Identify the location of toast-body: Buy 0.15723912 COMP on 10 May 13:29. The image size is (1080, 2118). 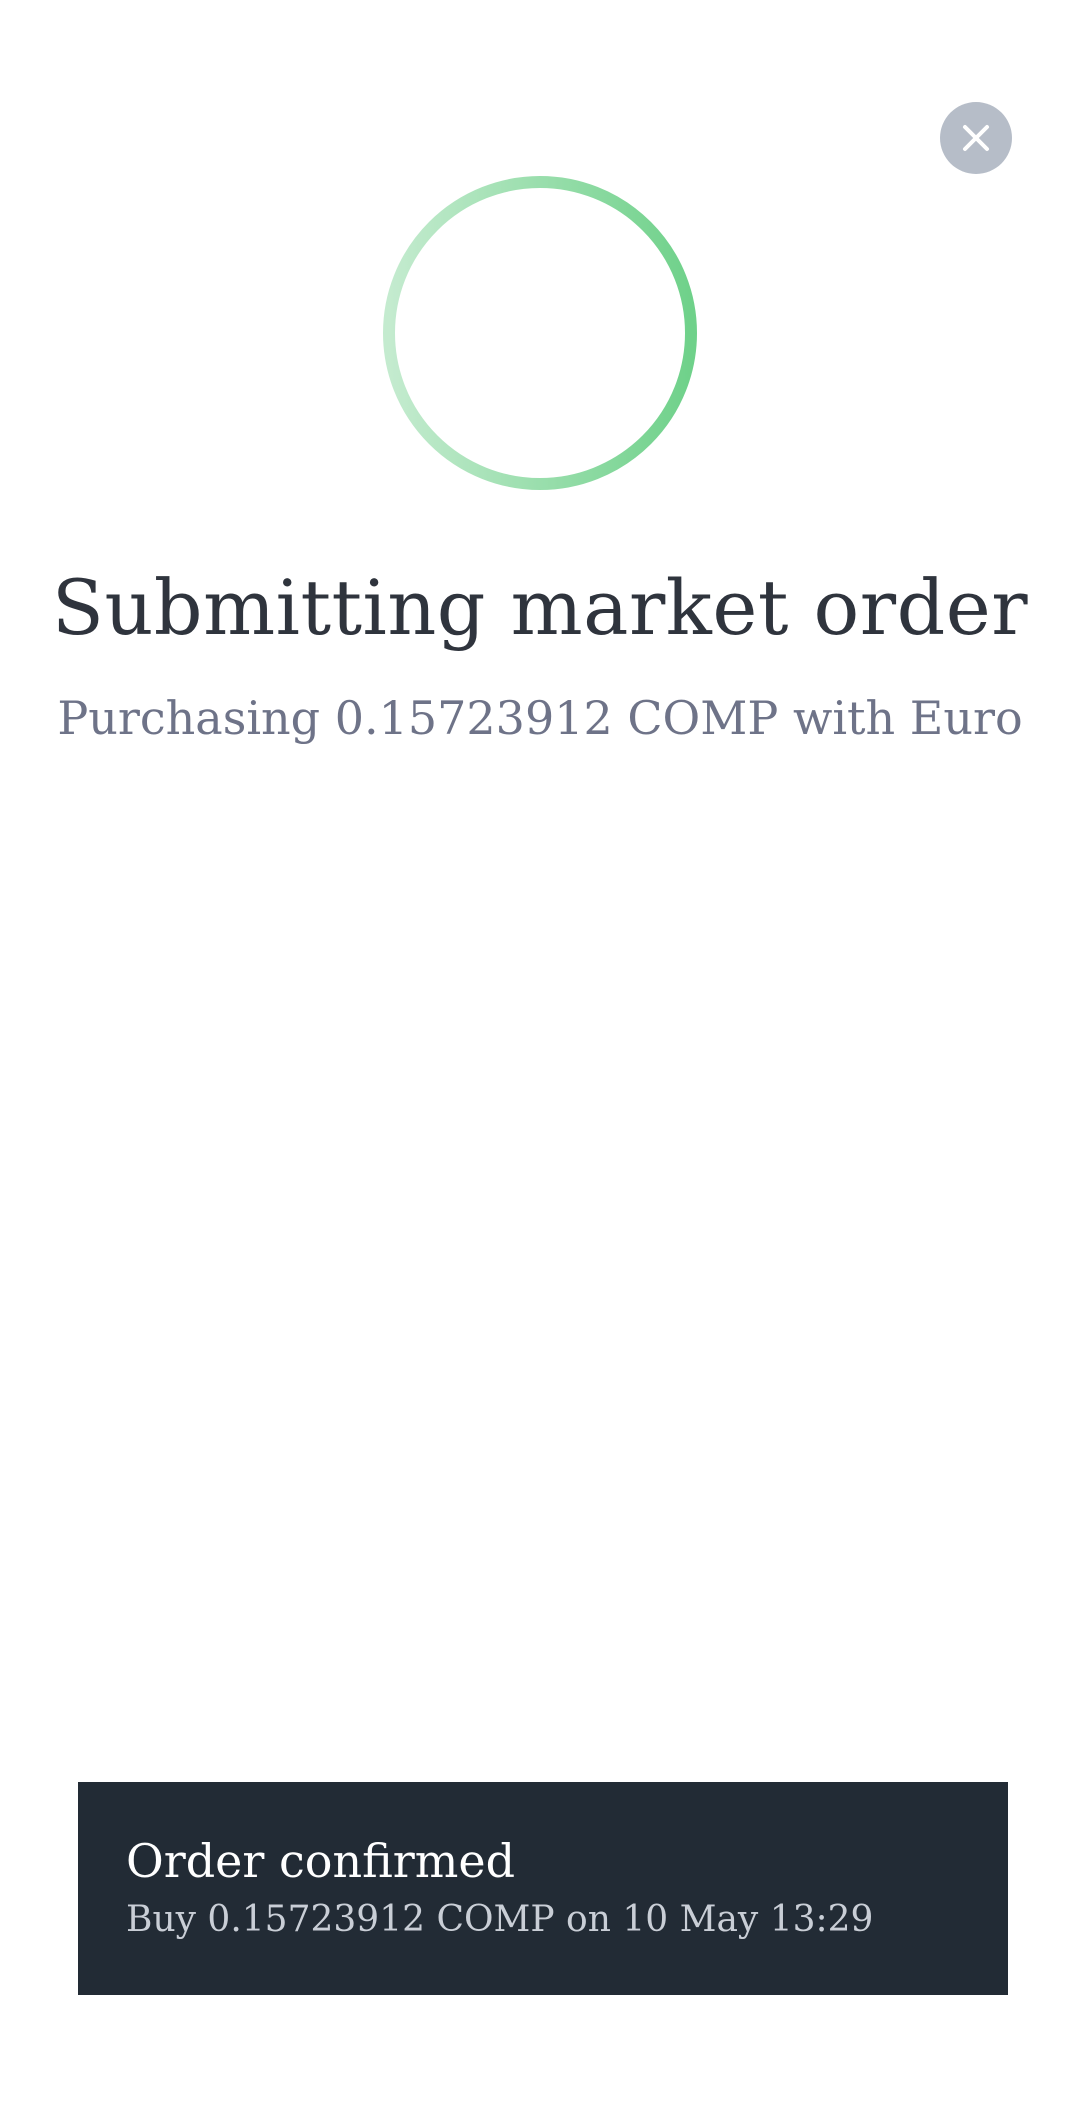
(500, 1919).